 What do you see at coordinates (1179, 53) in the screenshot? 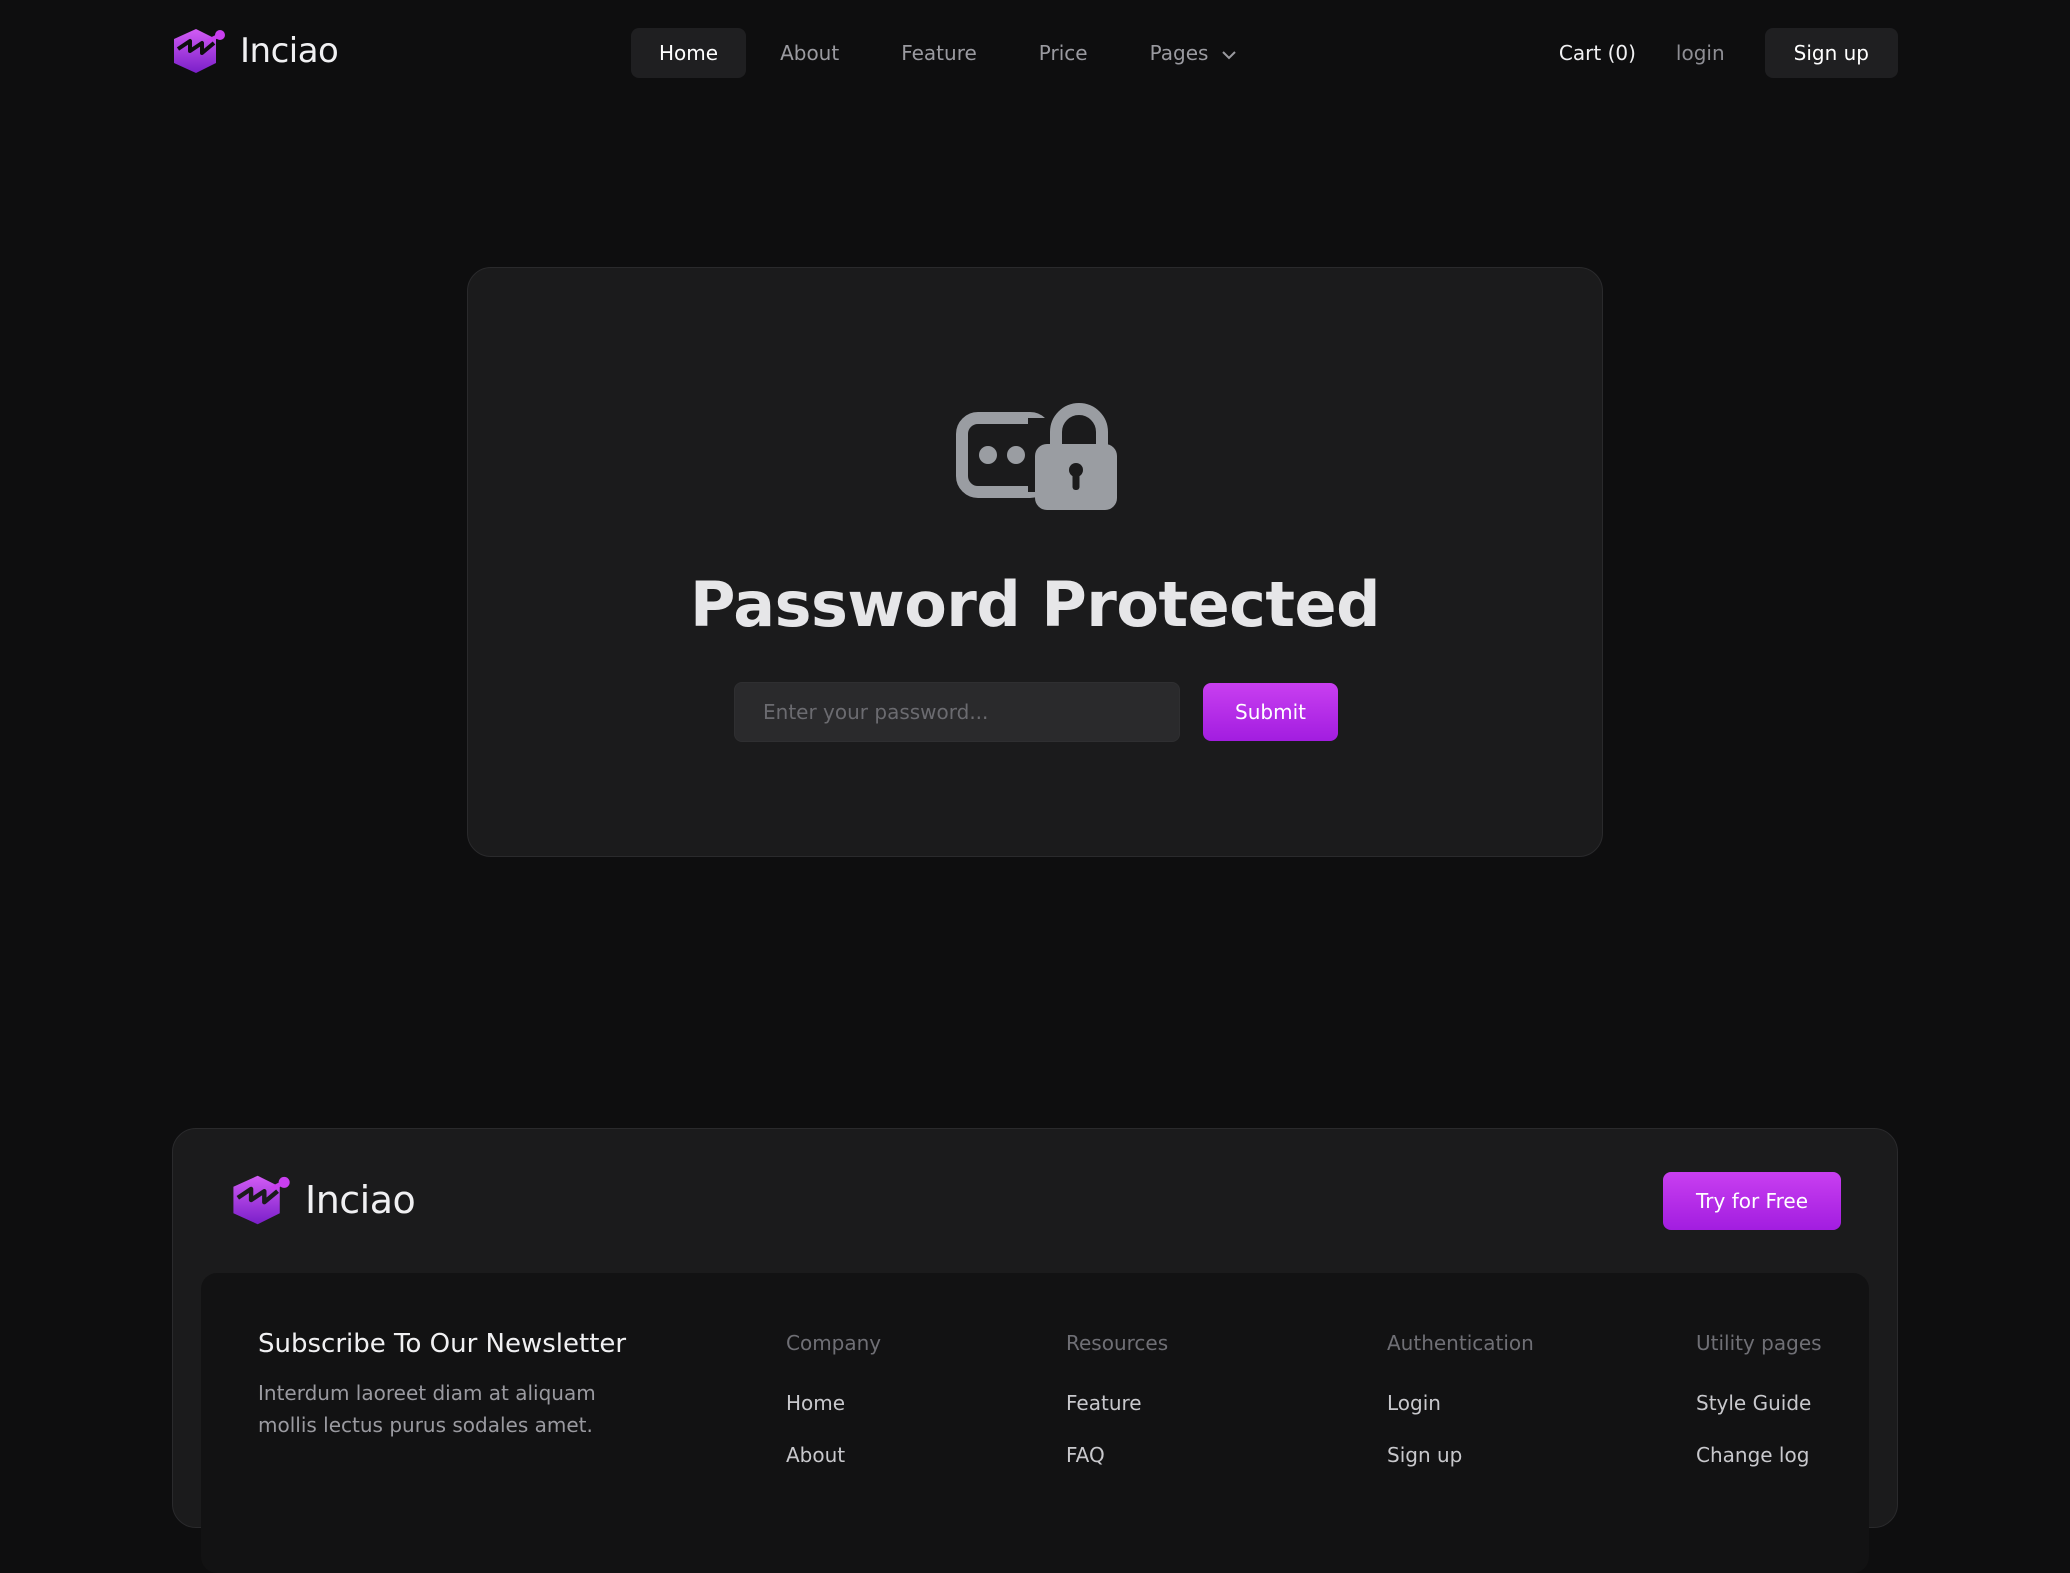
I see `nav-pages-label: Pages` at bounding box center [1179, 53].